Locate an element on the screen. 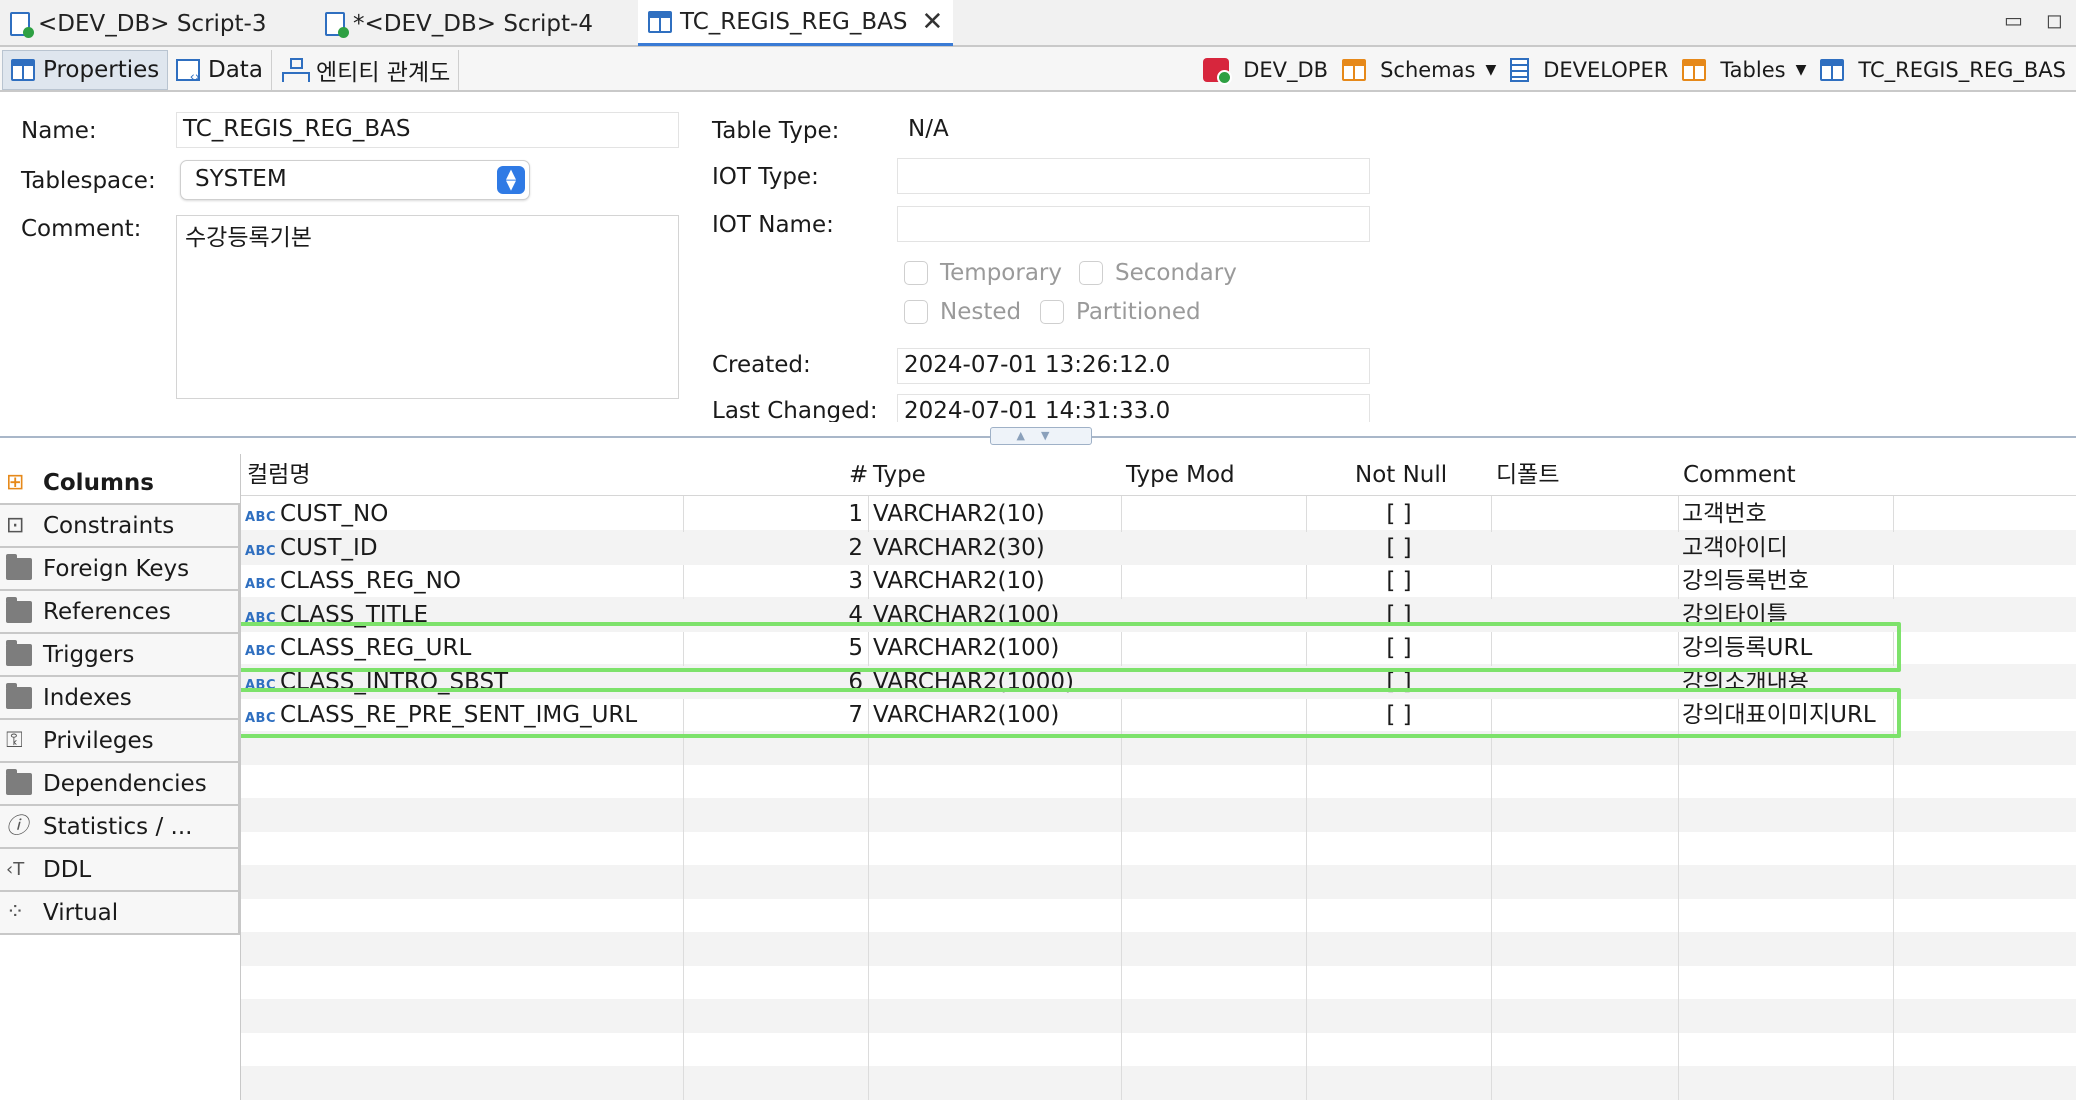 Image resolution: width=2076 pixels, height=1100 pixels. breadcrumb-connection: DEV_DB is located at coordinates (1265, 71).